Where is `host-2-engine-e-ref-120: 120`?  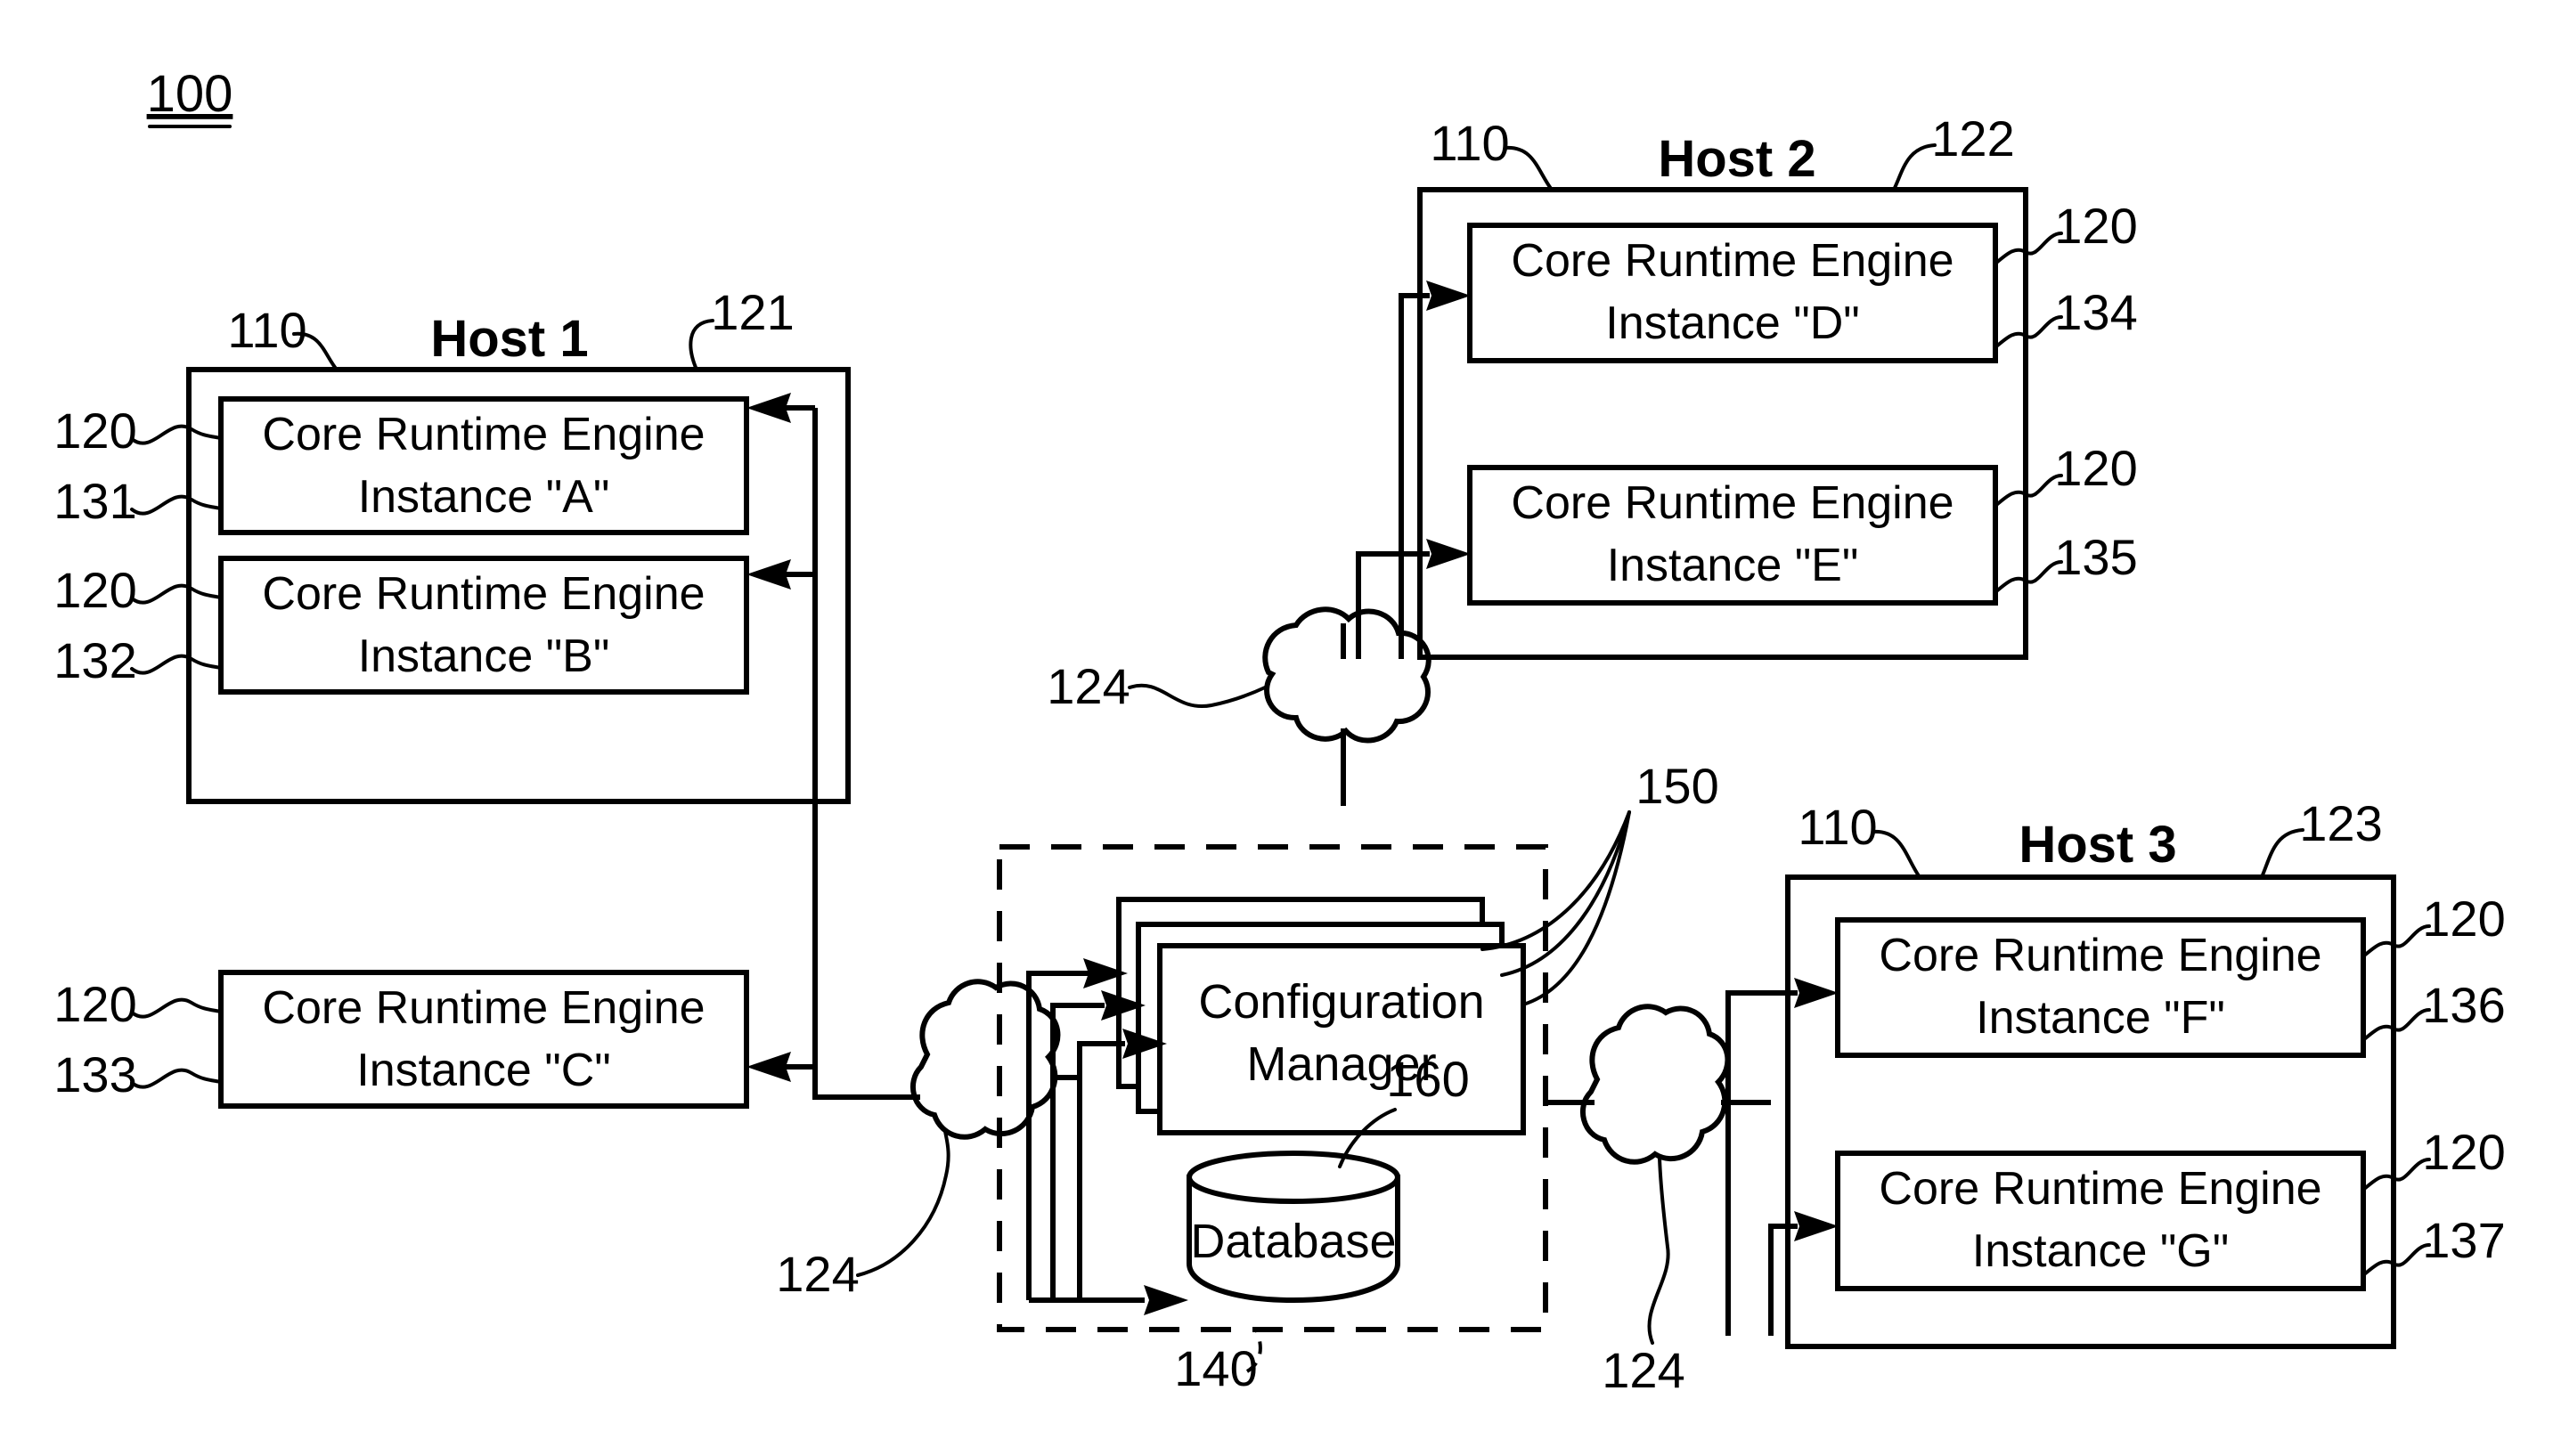
host-2-engine-e-ref-120: 120 is located at coordinates (2095, 468).